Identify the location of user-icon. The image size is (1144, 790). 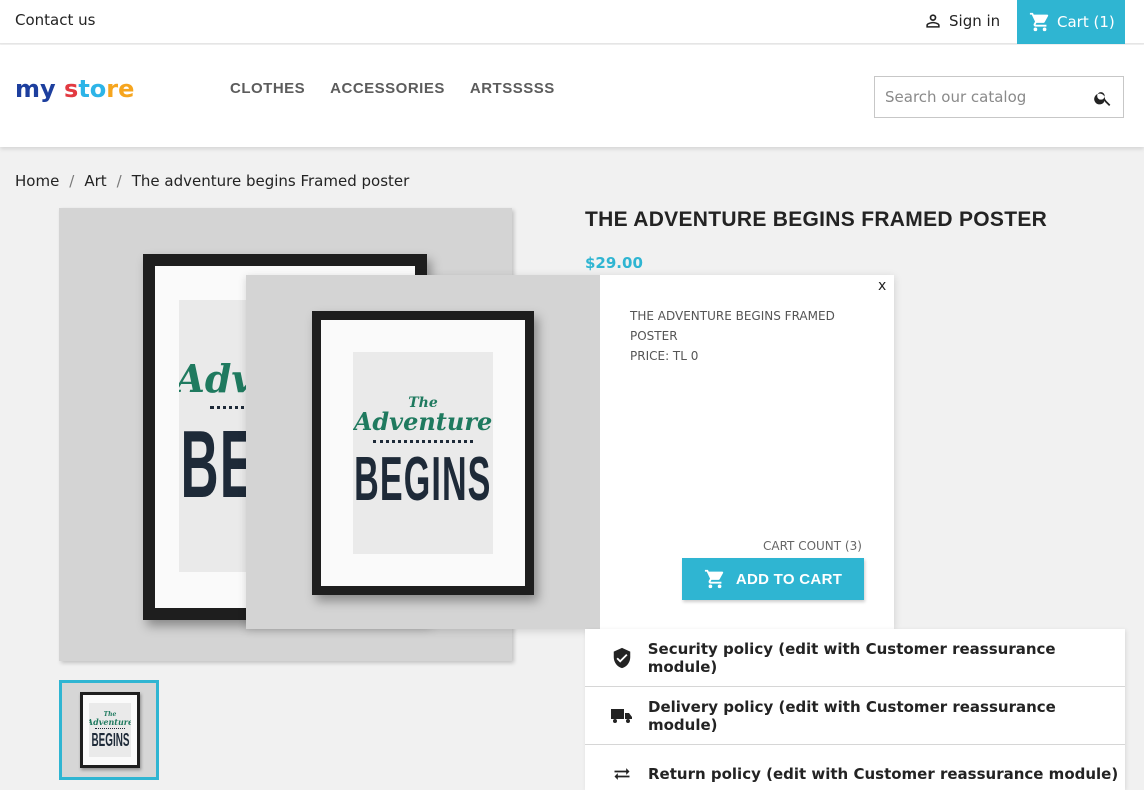
(933, 21).